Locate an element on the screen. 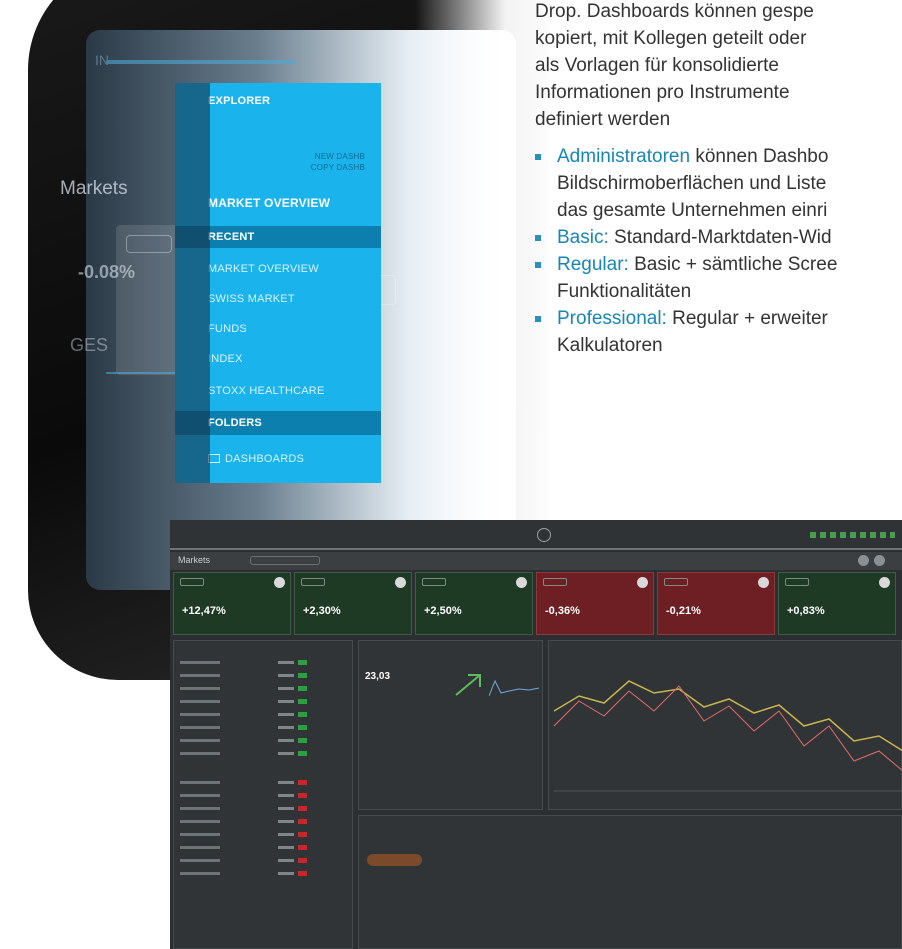 Image resolution: width=902 pixels, height=949 pixels. dashboard-subbar: Markets is located at coordinates (536, 561).